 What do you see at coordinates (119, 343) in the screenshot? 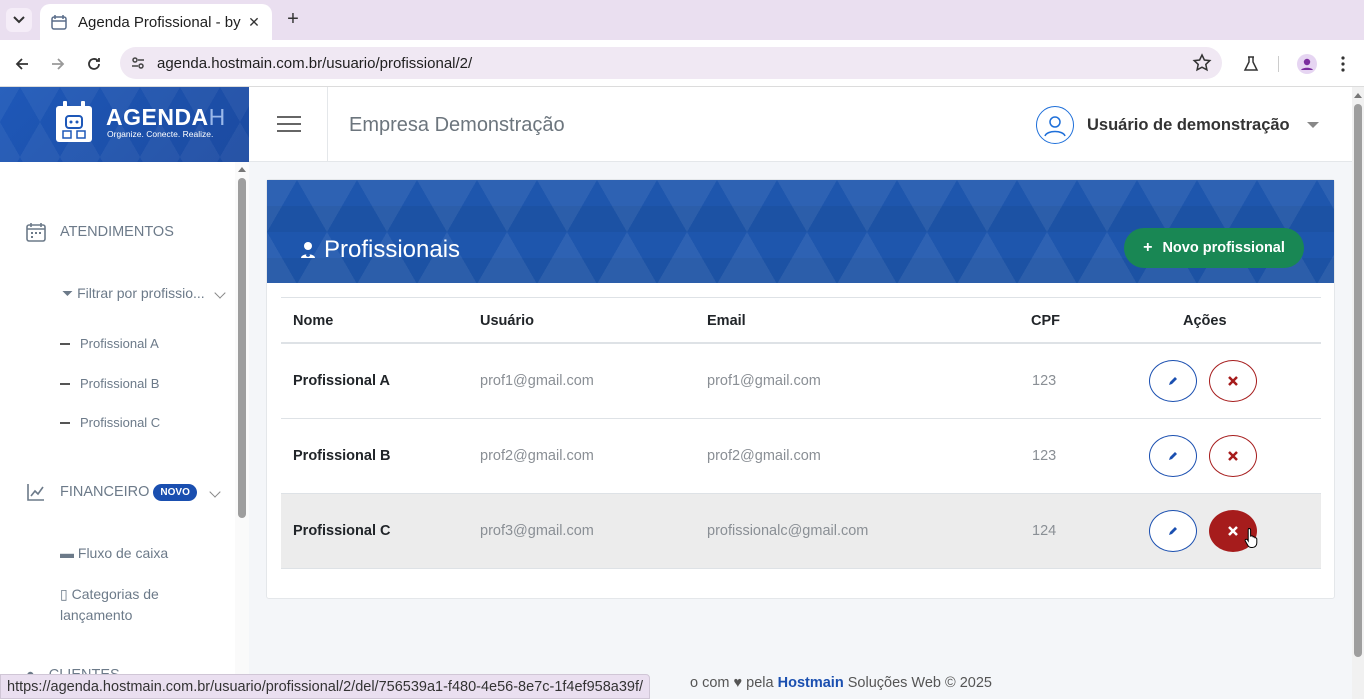
I see `sidebar-item-label: Profissional A` at bounding box center [119, 343].